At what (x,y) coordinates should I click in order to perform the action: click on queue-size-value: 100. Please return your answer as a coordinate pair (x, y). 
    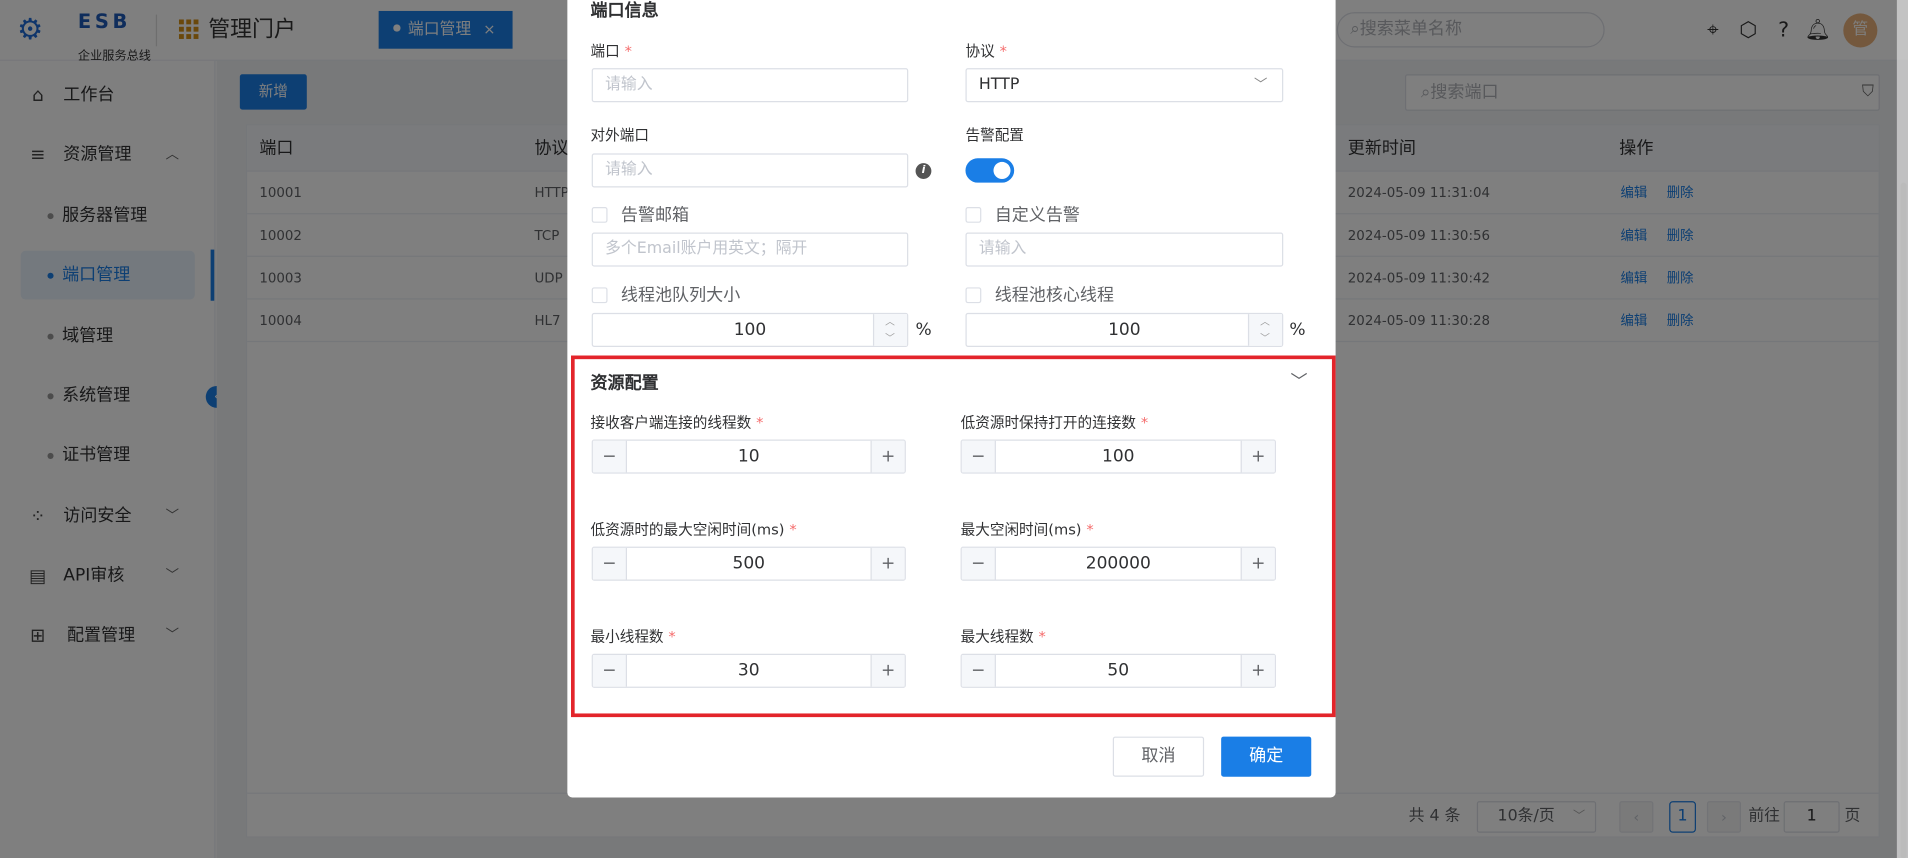
    Looking at the image, I should click on (750, 330).